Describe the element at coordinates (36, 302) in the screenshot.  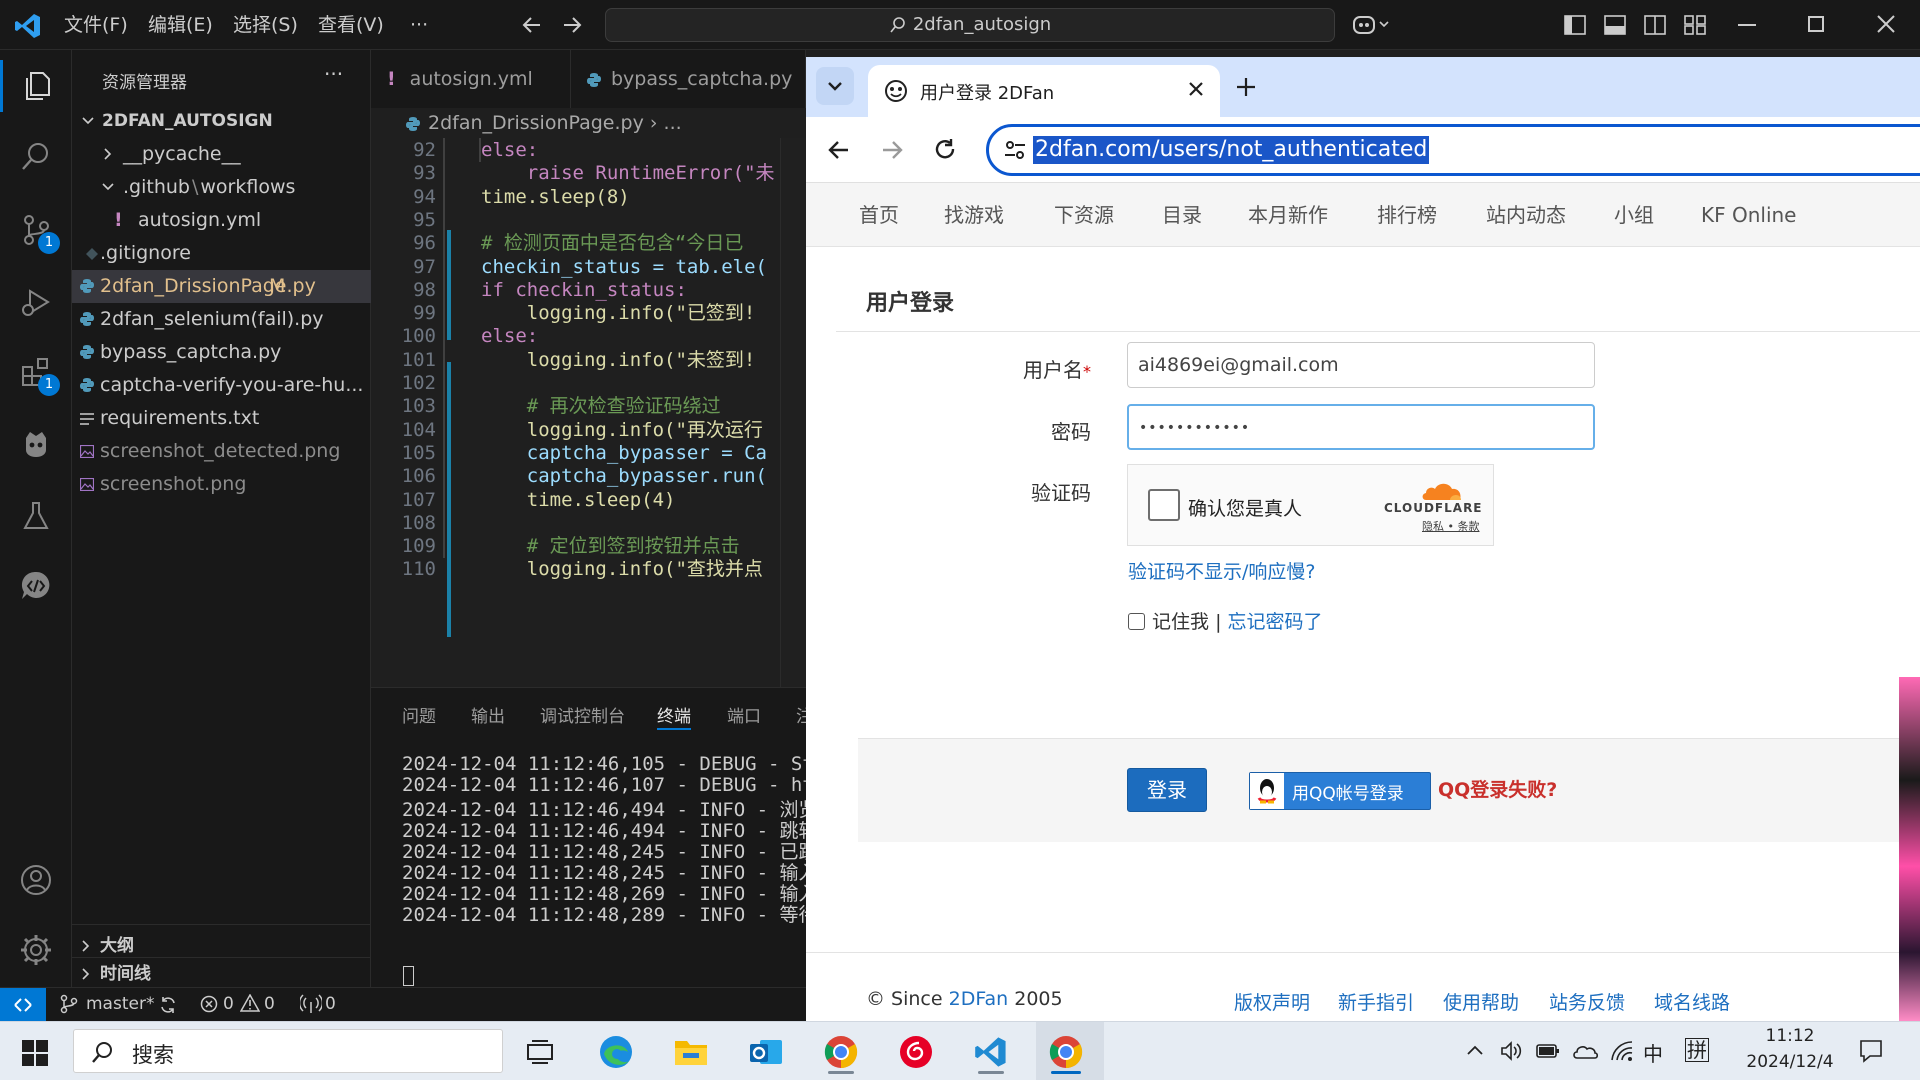
I see `run-debug-icon` at that location.